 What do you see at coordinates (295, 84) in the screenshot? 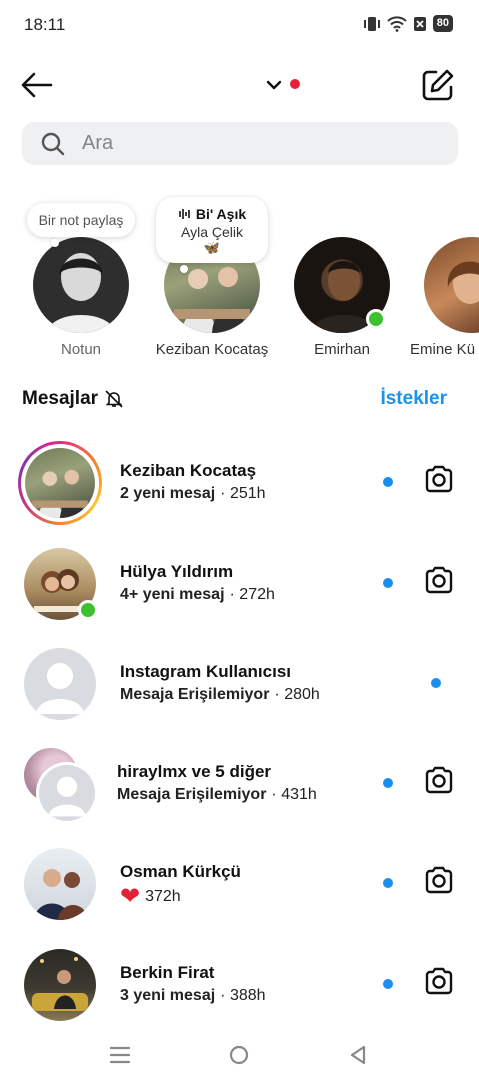
I see `notification-dot` at bounding box center [295, 84].